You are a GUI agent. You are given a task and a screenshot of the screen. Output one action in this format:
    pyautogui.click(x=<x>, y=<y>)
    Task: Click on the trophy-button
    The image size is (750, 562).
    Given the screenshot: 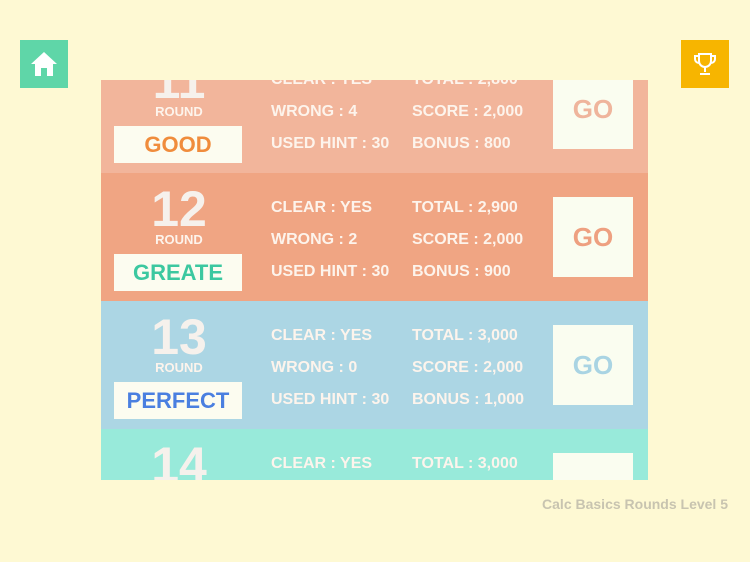 What is the action you would take?
    pyautogui.click(x=705, y=64)
    